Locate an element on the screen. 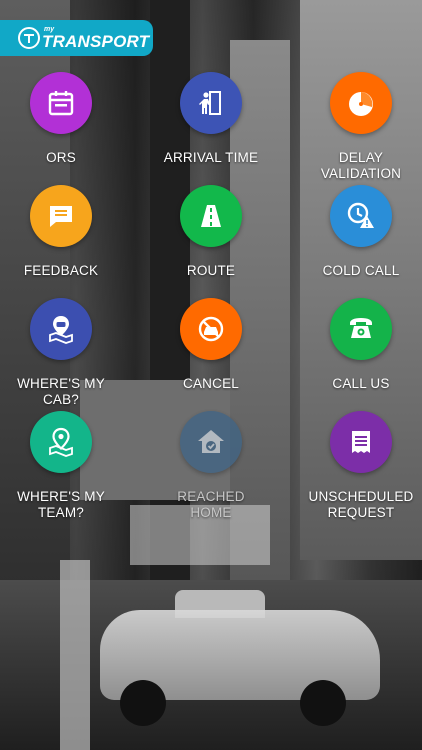  delay-validation-button: DELAY VALIDATION is located at coordinates (356, 127).